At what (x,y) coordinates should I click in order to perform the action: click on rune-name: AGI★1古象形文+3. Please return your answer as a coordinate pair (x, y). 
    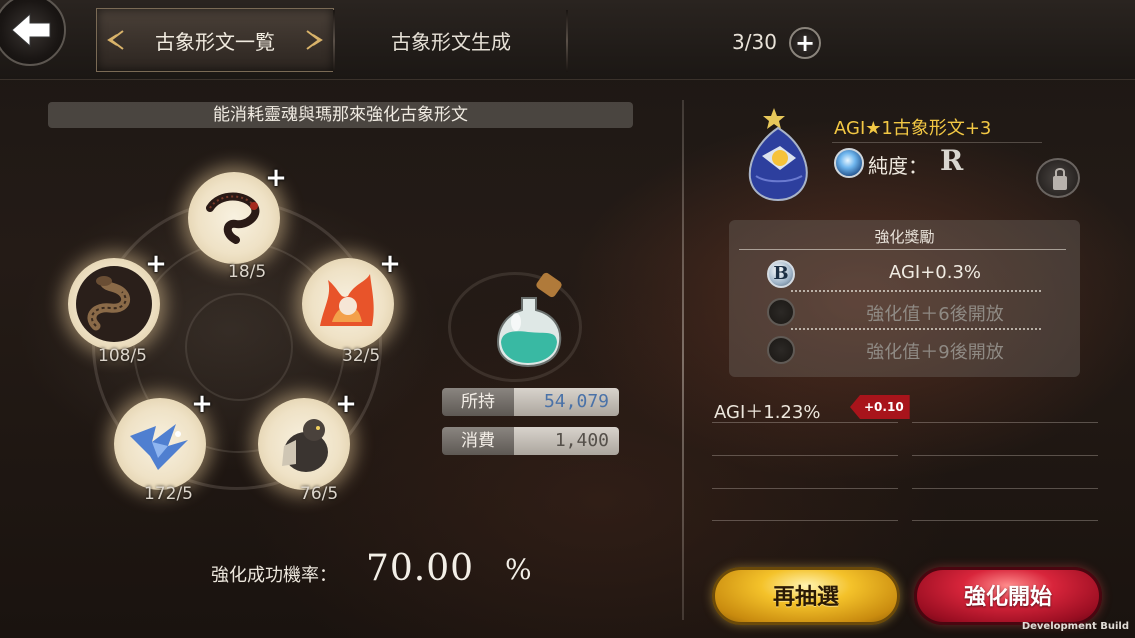
    Looking at the image, I should click on (913, 128).